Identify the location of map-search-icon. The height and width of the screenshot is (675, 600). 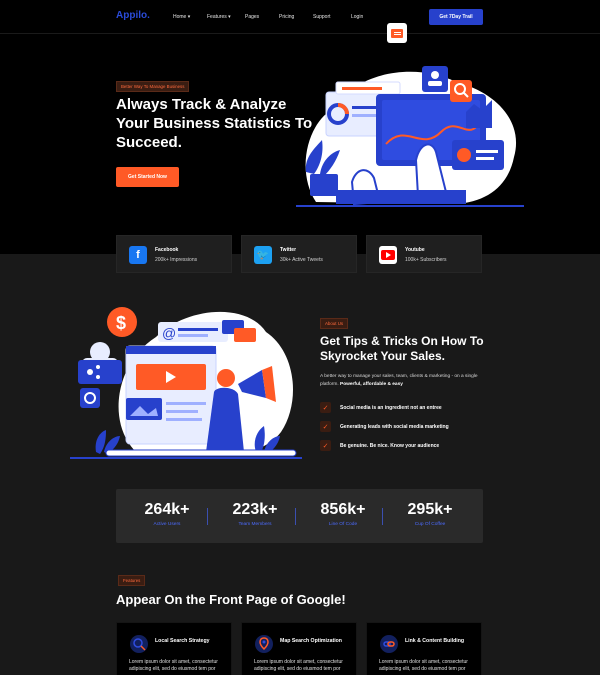
(264, 644).